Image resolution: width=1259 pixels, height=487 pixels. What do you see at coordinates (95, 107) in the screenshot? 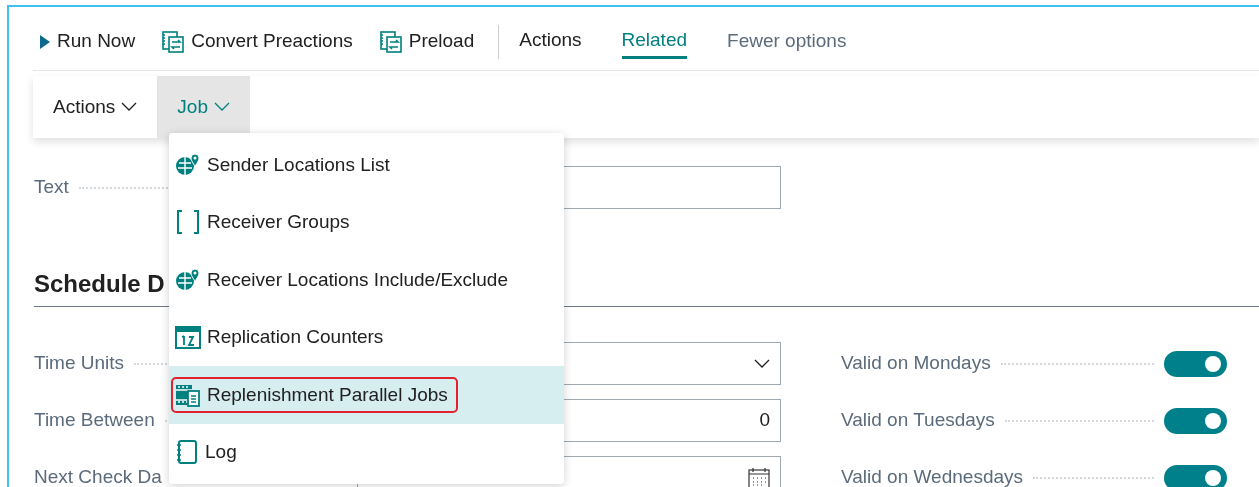
I see `submenu-button: Actions` at bounding box center [95, 107].